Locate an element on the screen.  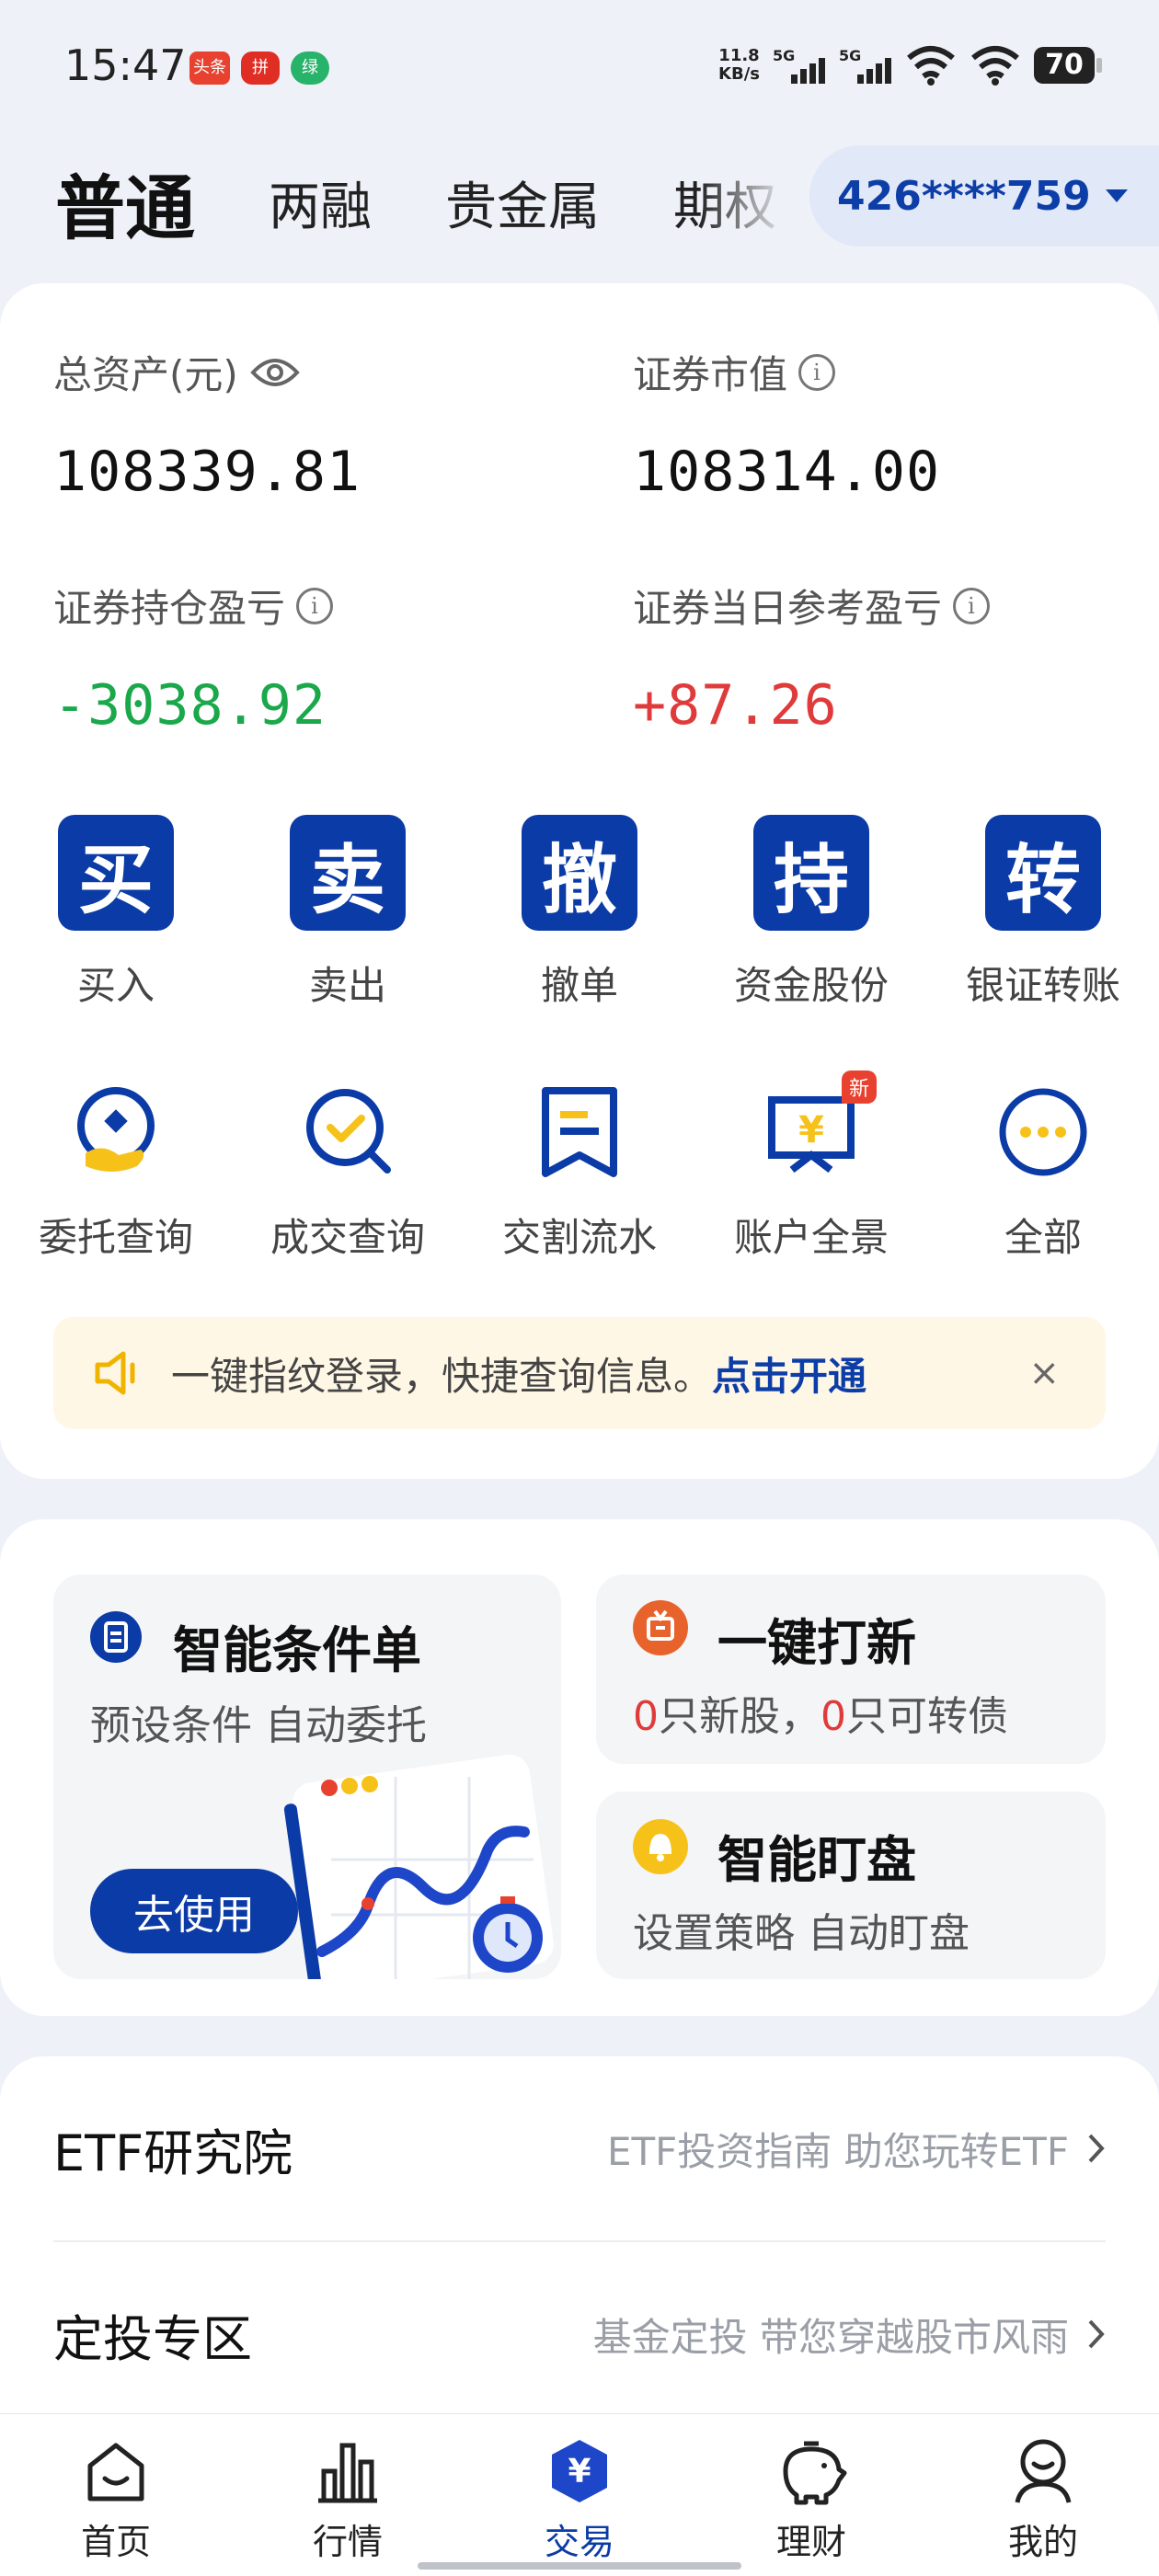
notice-text: 一键指纹登录，快捷查询信息。点击开通 is located at coordinates (519, 1376).